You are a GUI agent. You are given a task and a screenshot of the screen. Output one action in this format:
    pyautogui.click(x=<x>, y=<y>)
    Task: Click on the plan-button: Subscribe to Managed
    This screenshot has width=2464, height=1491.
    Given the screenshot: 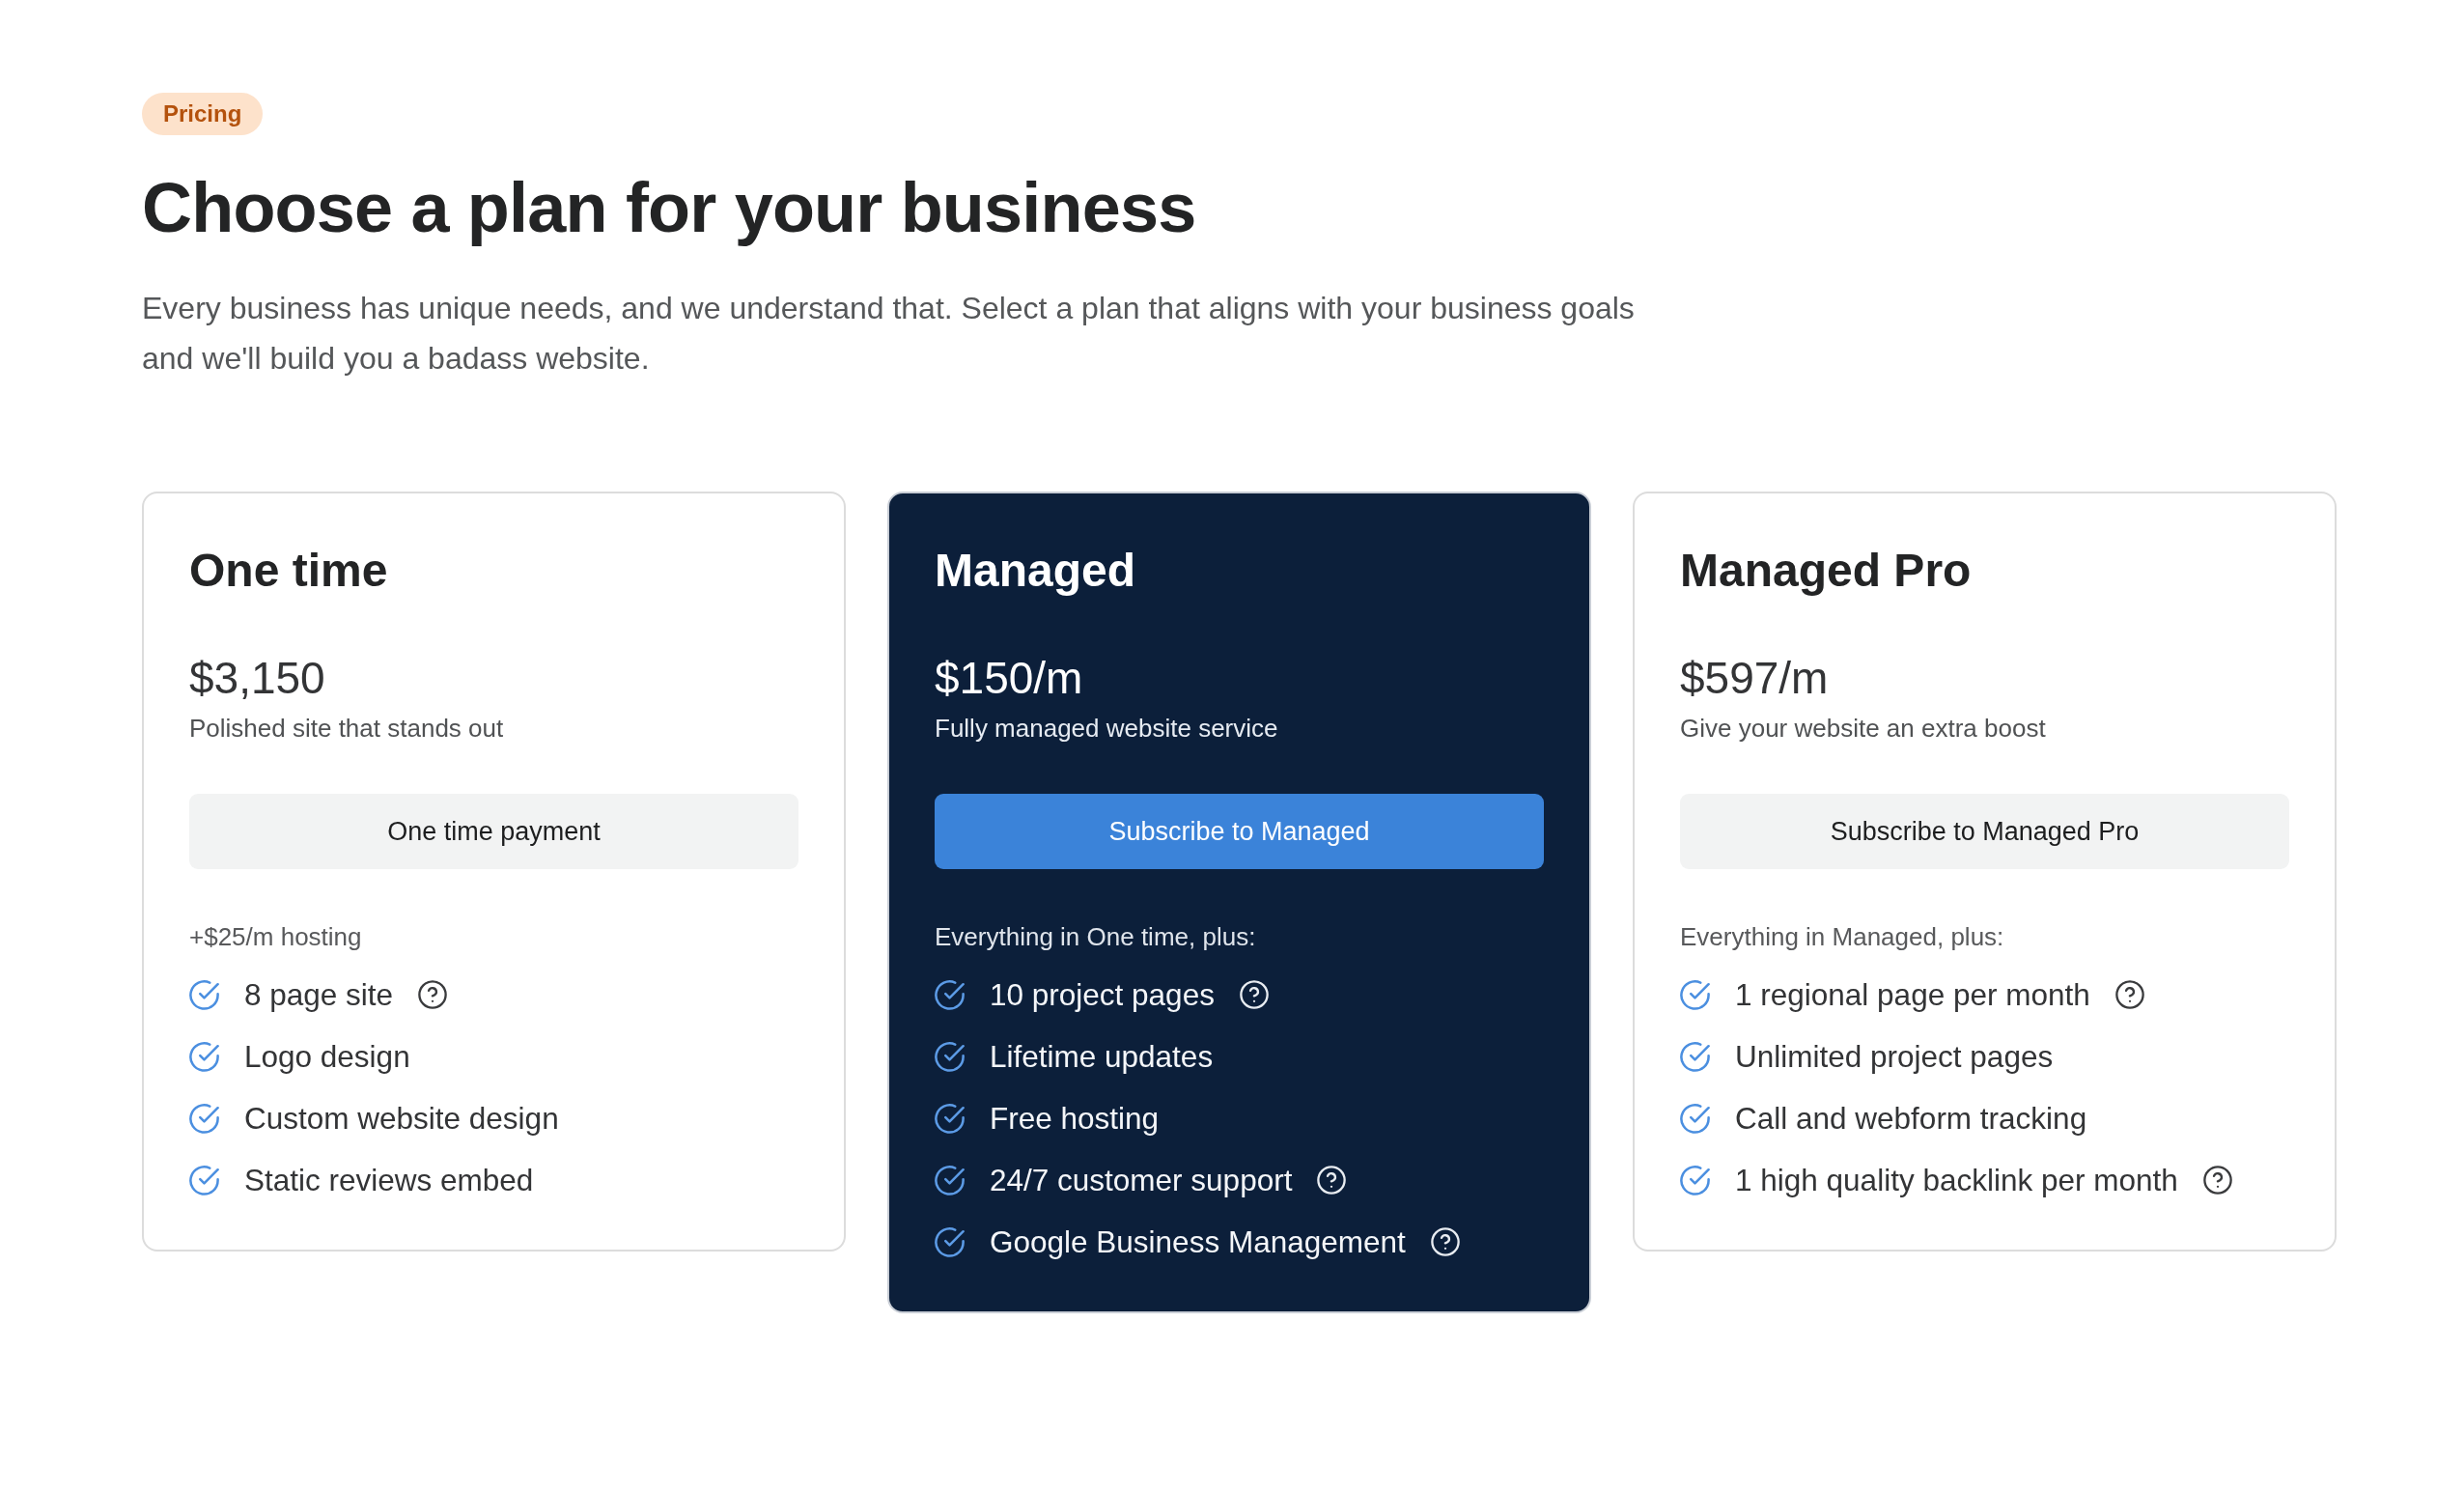 What is the action you would take?
    pyautogui.click(x=1240, y=831)
    